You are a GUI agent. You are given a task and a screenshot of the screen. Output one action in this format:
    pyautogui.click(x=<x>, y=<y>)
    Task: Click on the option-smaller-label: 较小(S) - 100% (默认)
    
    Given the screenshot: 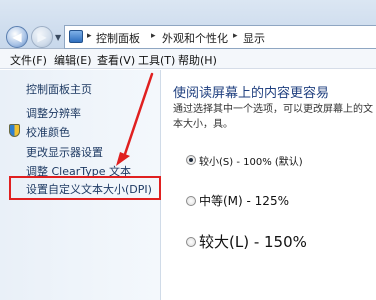 What is the action you would take?
    pyautogui.click(x=251, y=160)
    